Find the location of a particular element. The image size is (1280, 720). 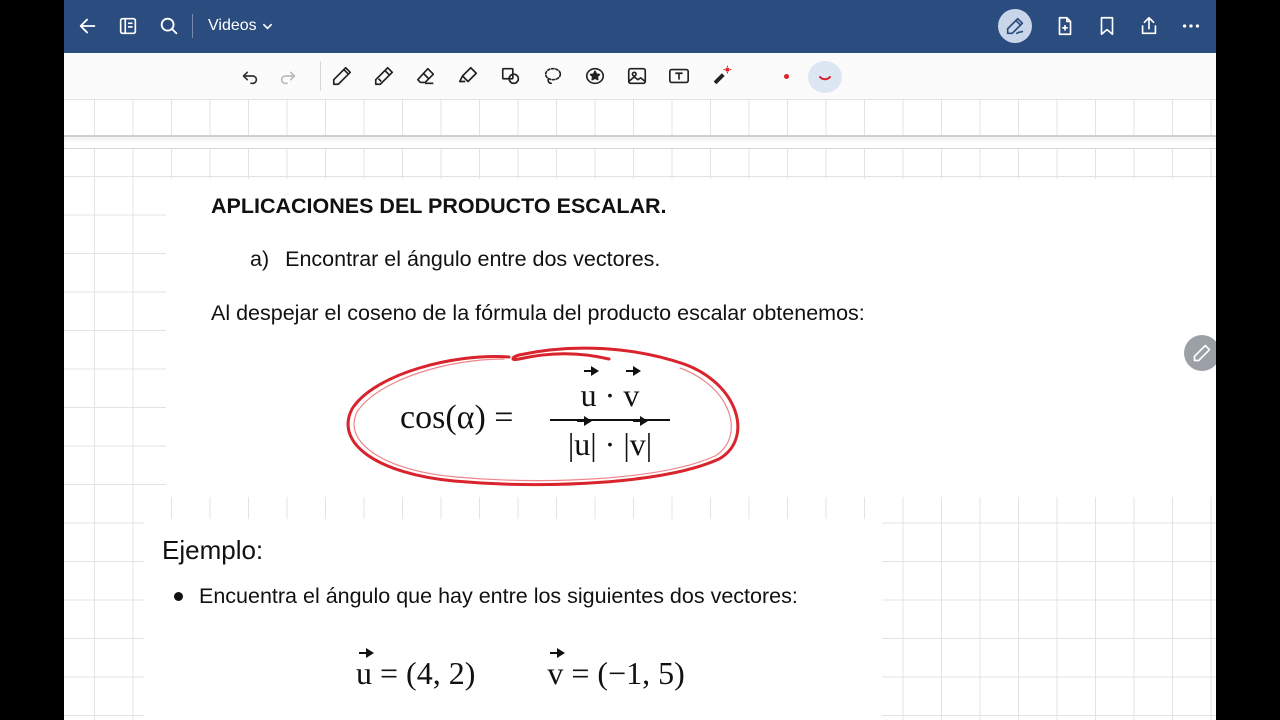

back-arrow-icon is located at coordinates (88, 26).